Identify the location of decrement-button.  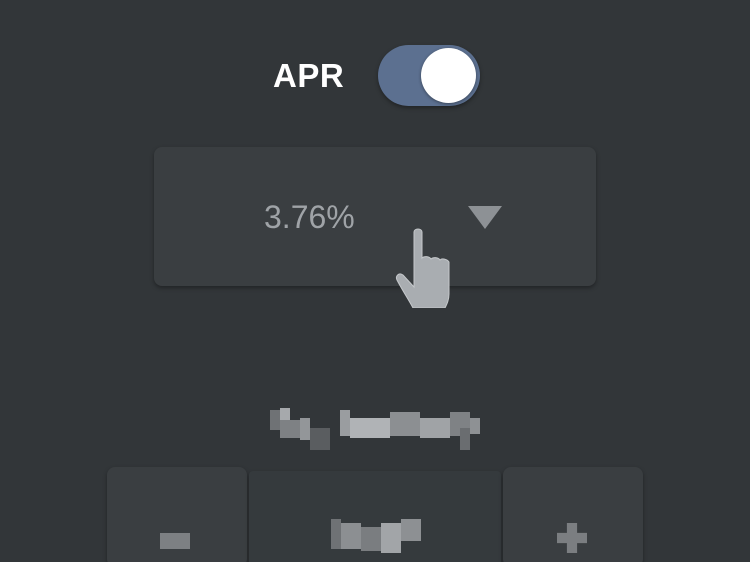
(177, 514).